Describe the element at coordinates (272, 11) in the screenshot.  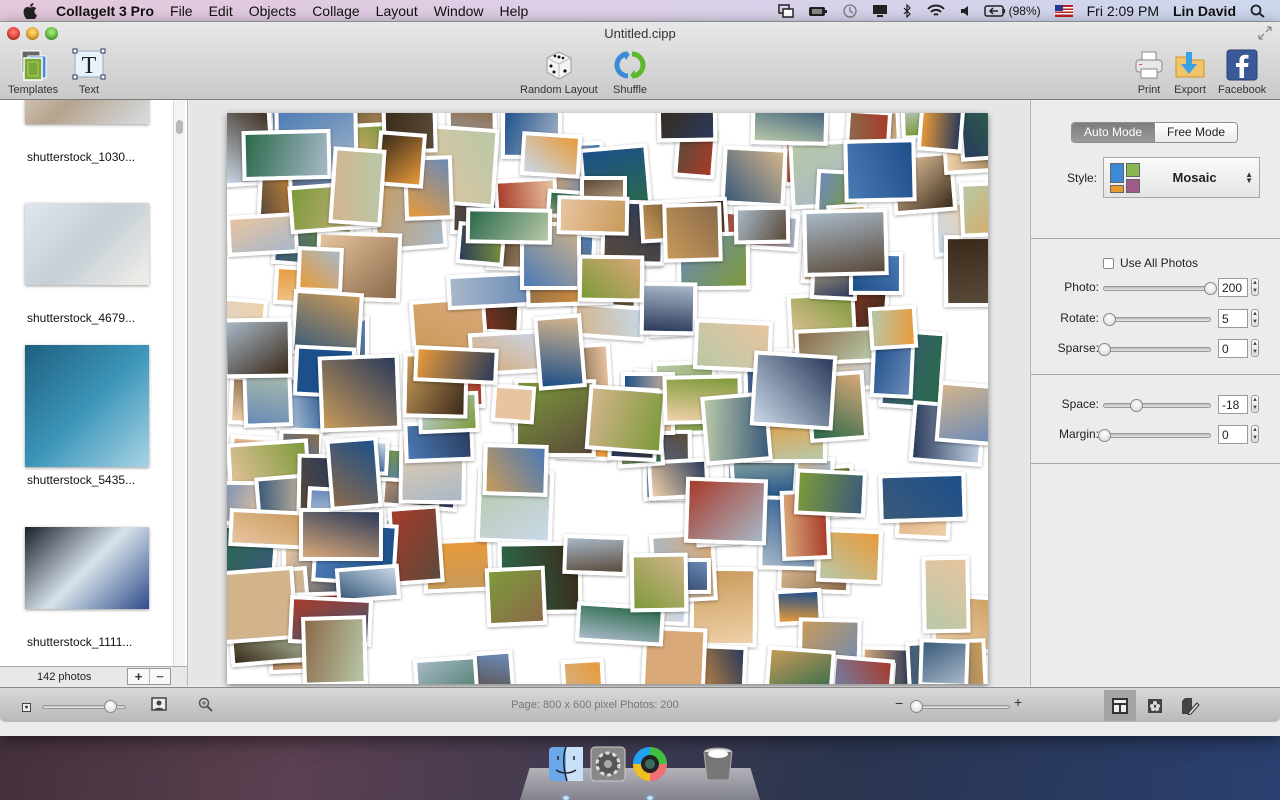
I see `menu-objects: Objects` at that location.